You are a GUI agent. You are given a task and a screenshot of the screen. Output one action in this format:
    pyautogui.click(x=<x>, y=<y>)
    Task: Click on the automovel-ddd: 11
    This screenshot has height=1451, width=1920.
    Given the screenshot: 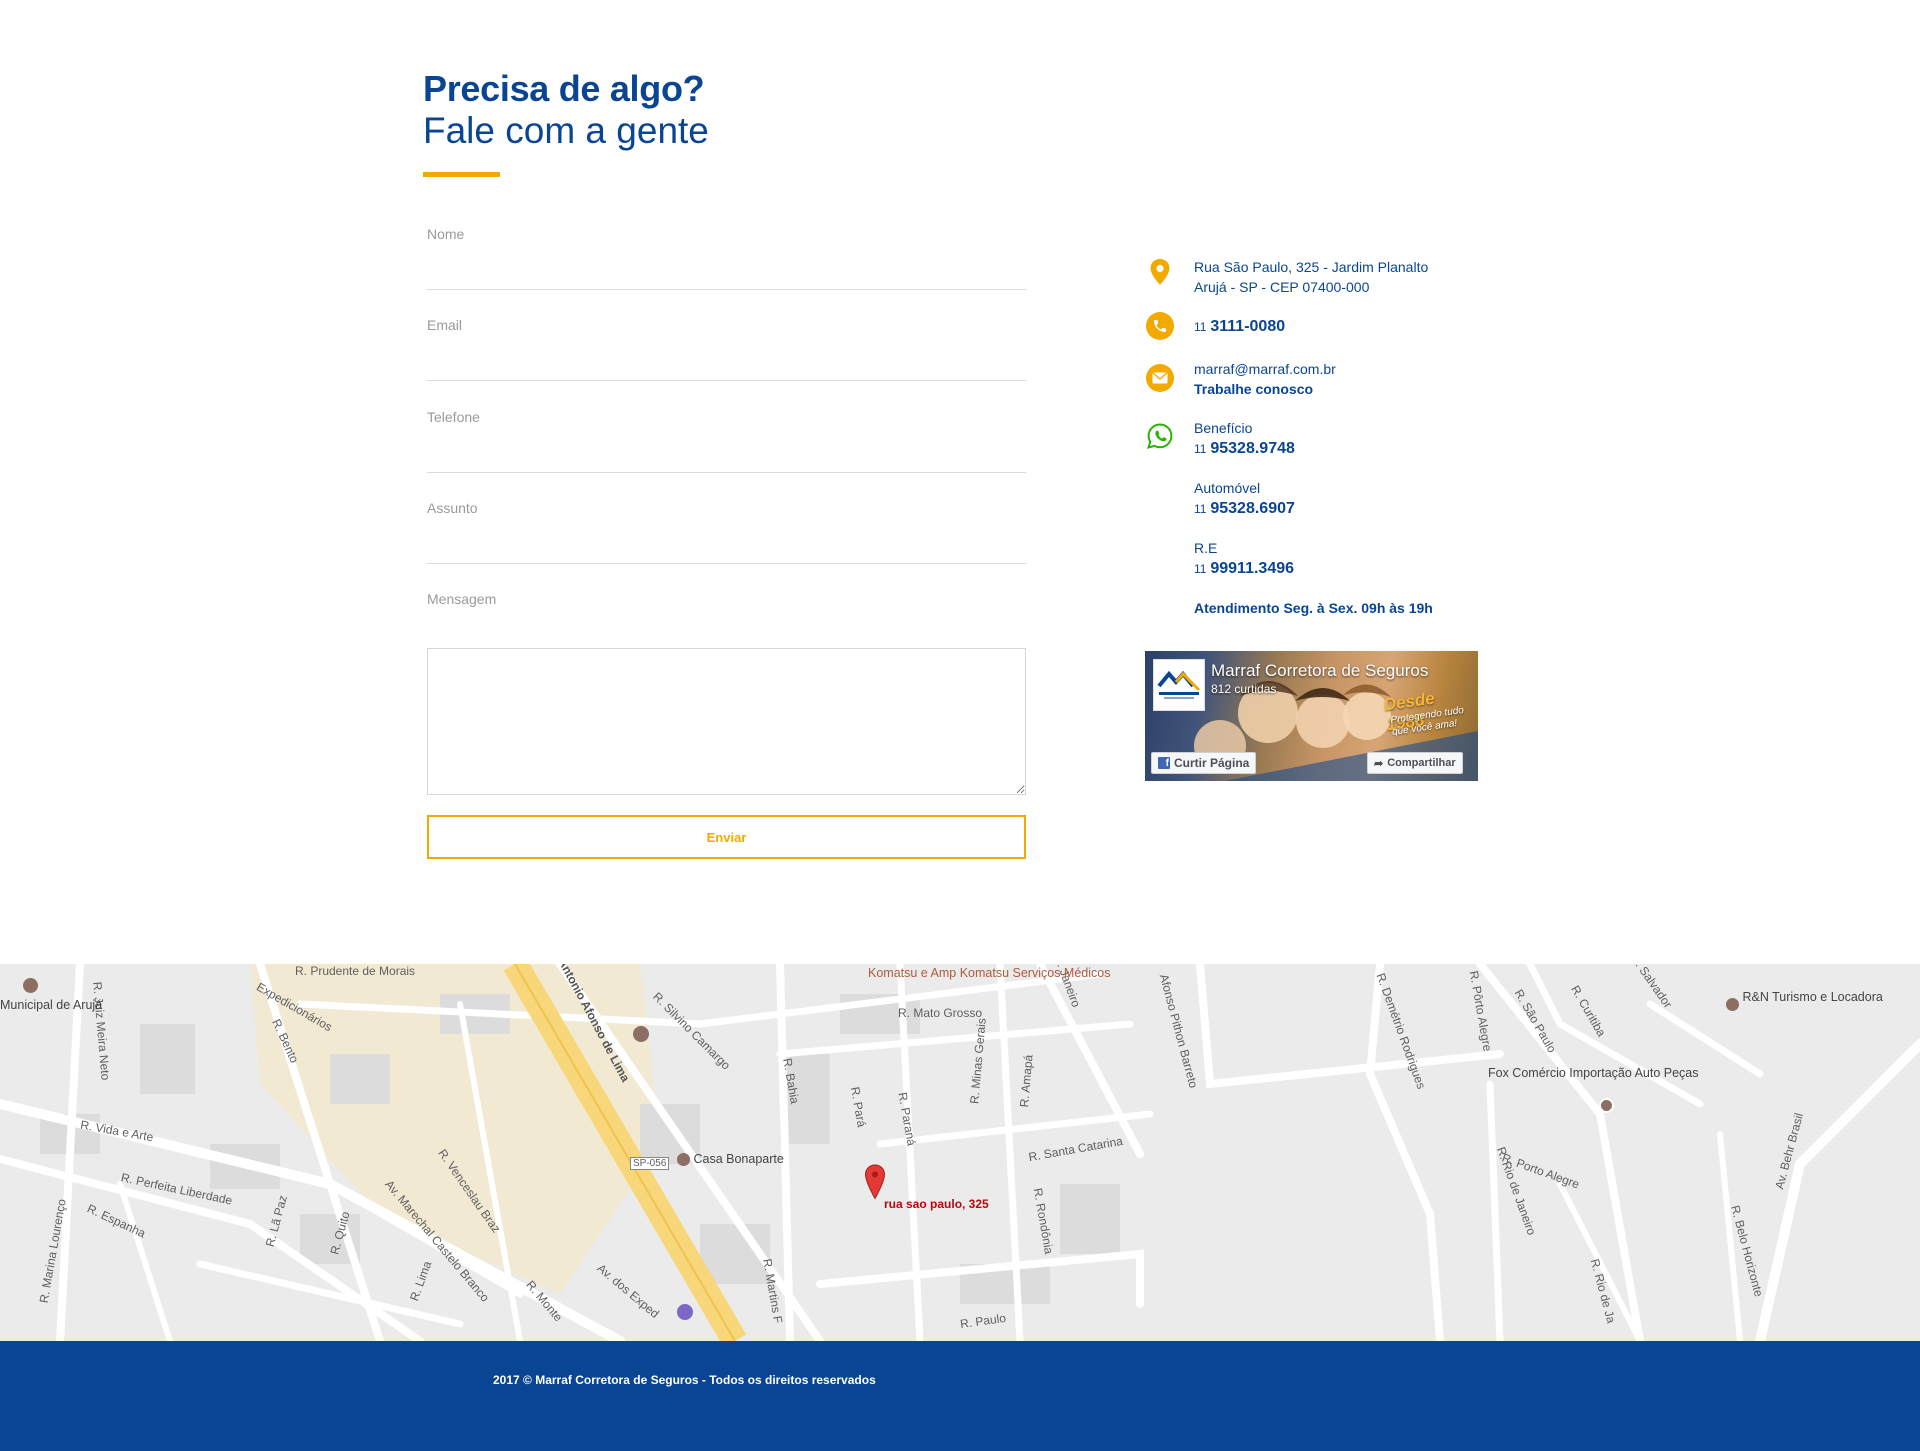 What is the action you would take?
    pyautogui.click(x=1200, y=509)
    